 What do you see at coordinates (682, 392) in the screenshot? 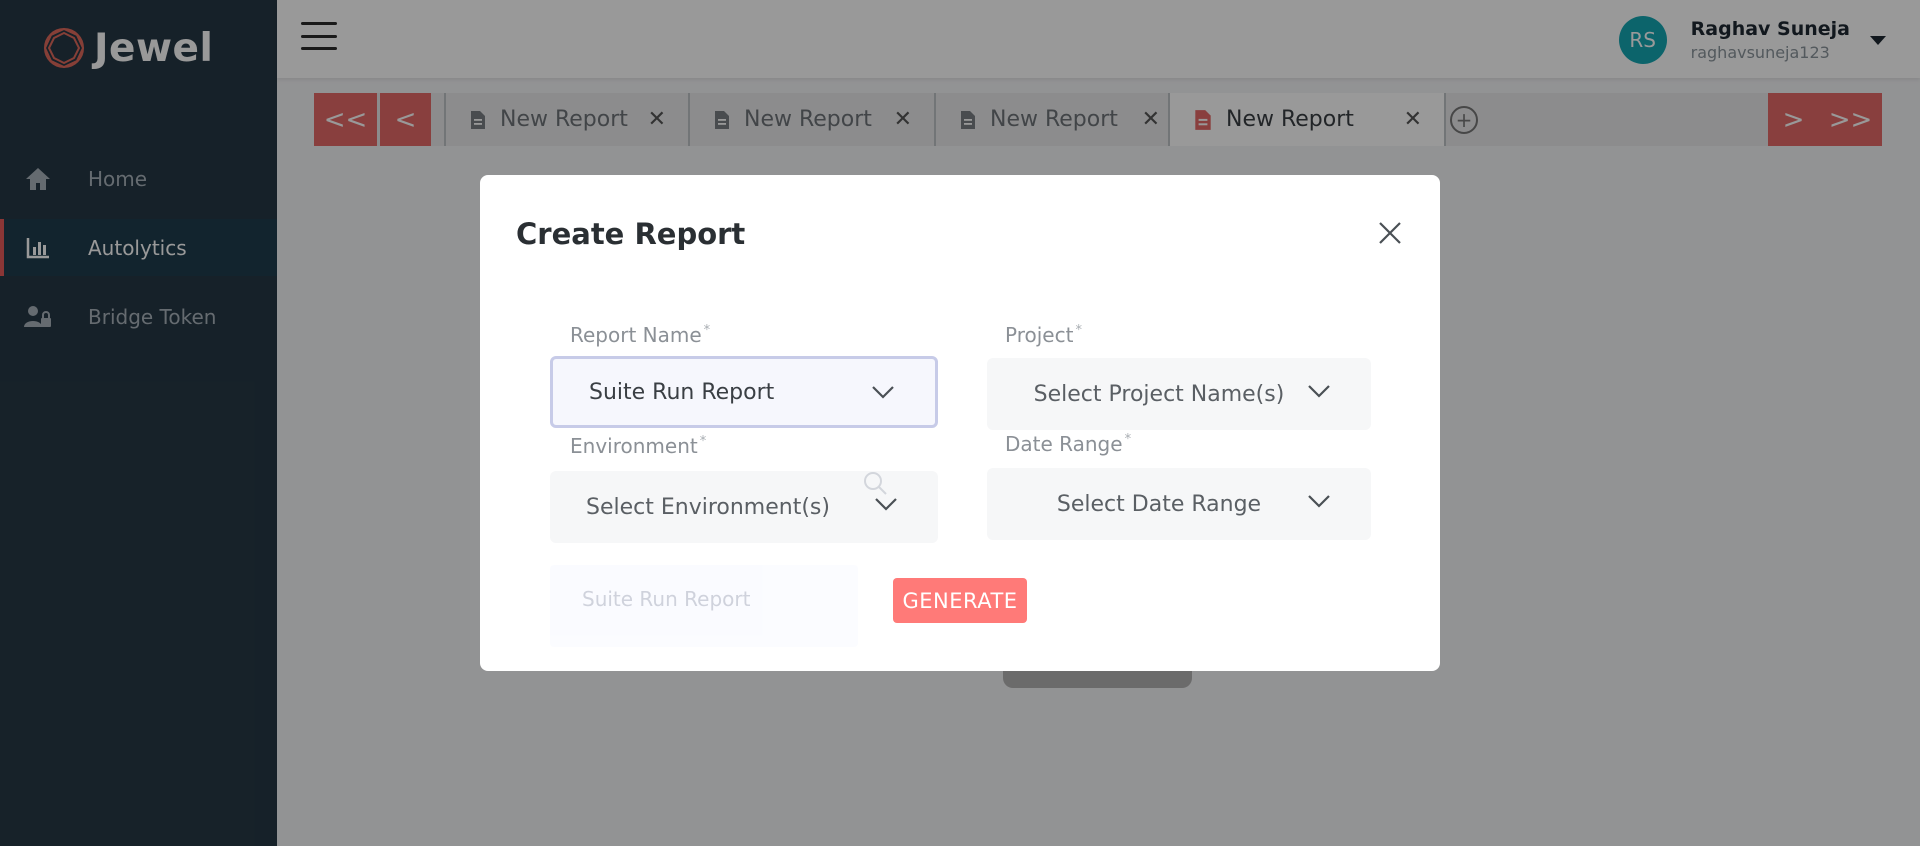
I see `report-name-value: Suite Run Report` at bounding box center [682, 392].